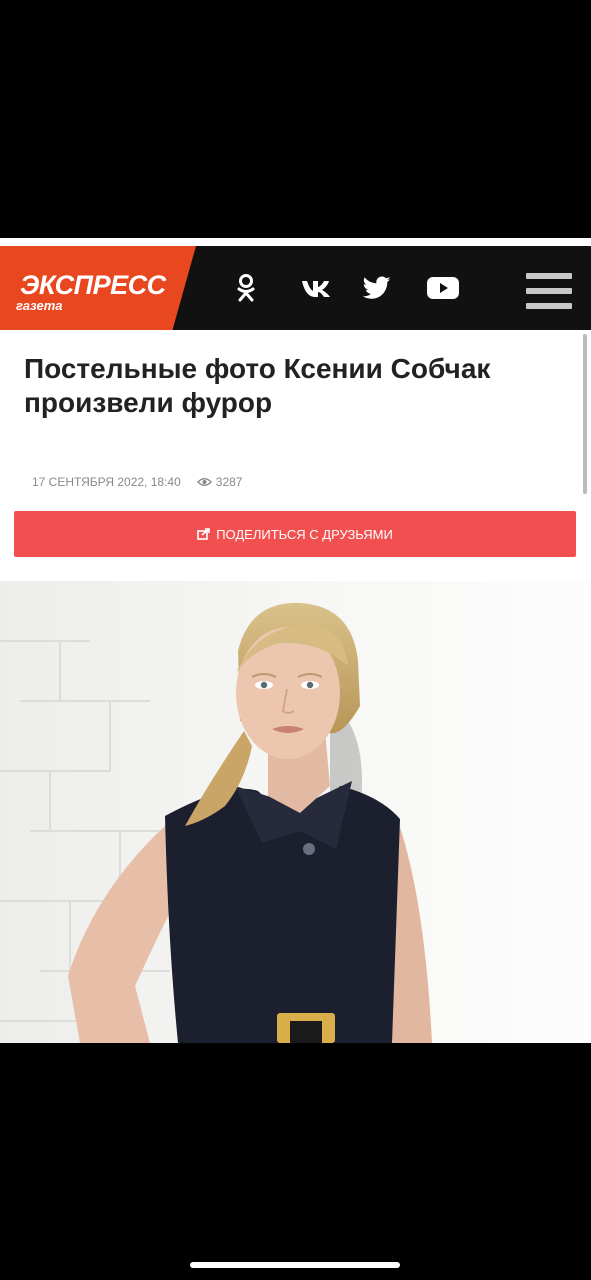 The width and height of the screenshot is (591, 1280). Describe the element at coordinates (304, 534) in the screenshot. I see `share-label: поделиться с друзьями` at that location.